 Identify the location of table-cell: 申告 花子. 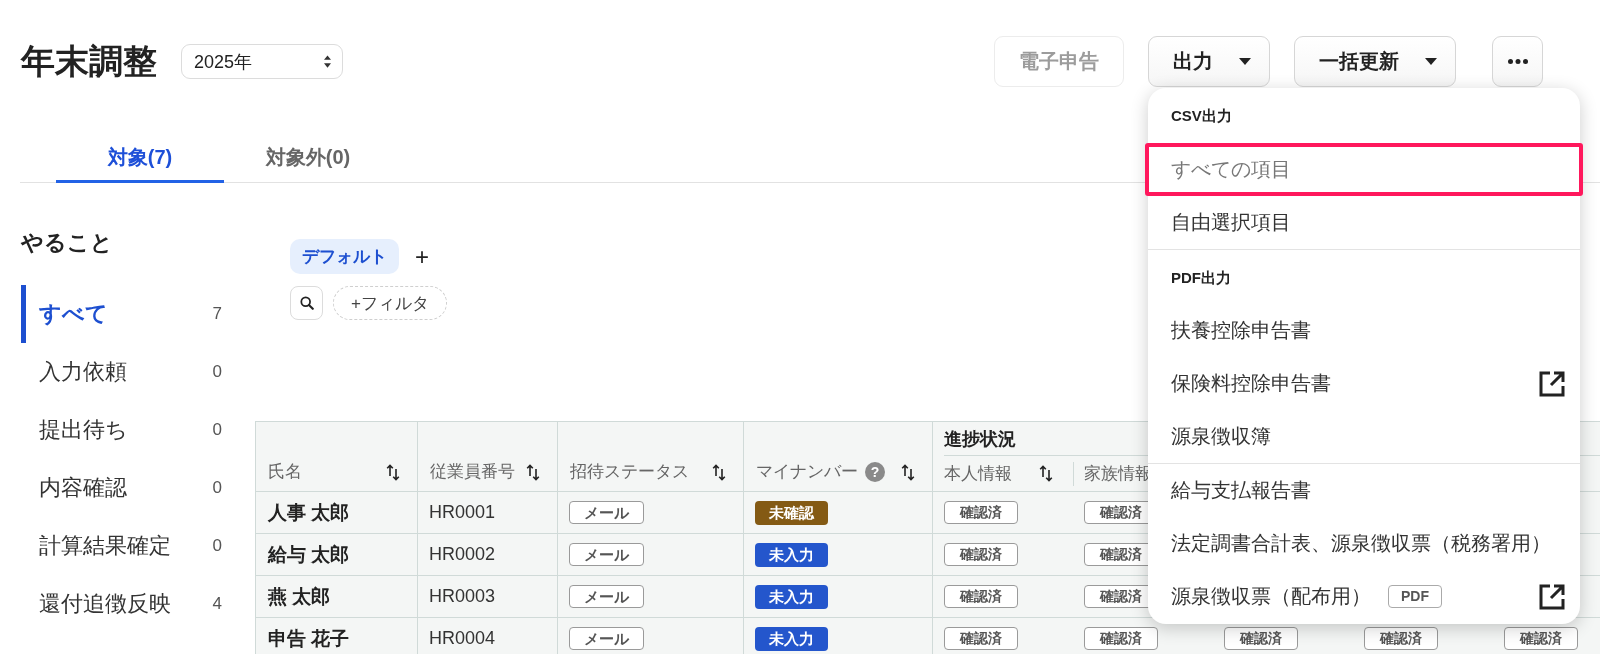
(336, 635).